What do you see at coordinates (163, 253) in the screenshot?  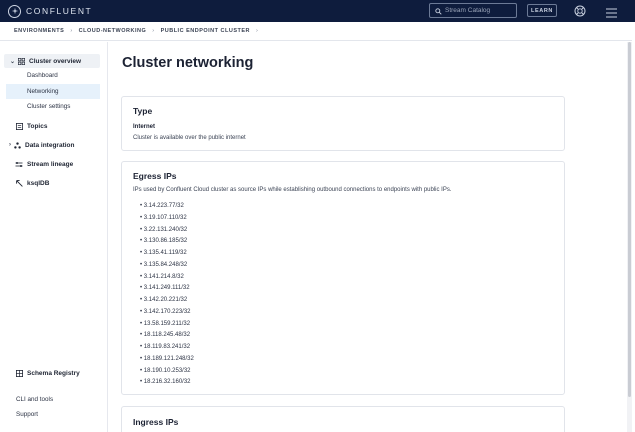 I see `ip-item: • 3.135.41.119/32` at bounding box center [163, 253].